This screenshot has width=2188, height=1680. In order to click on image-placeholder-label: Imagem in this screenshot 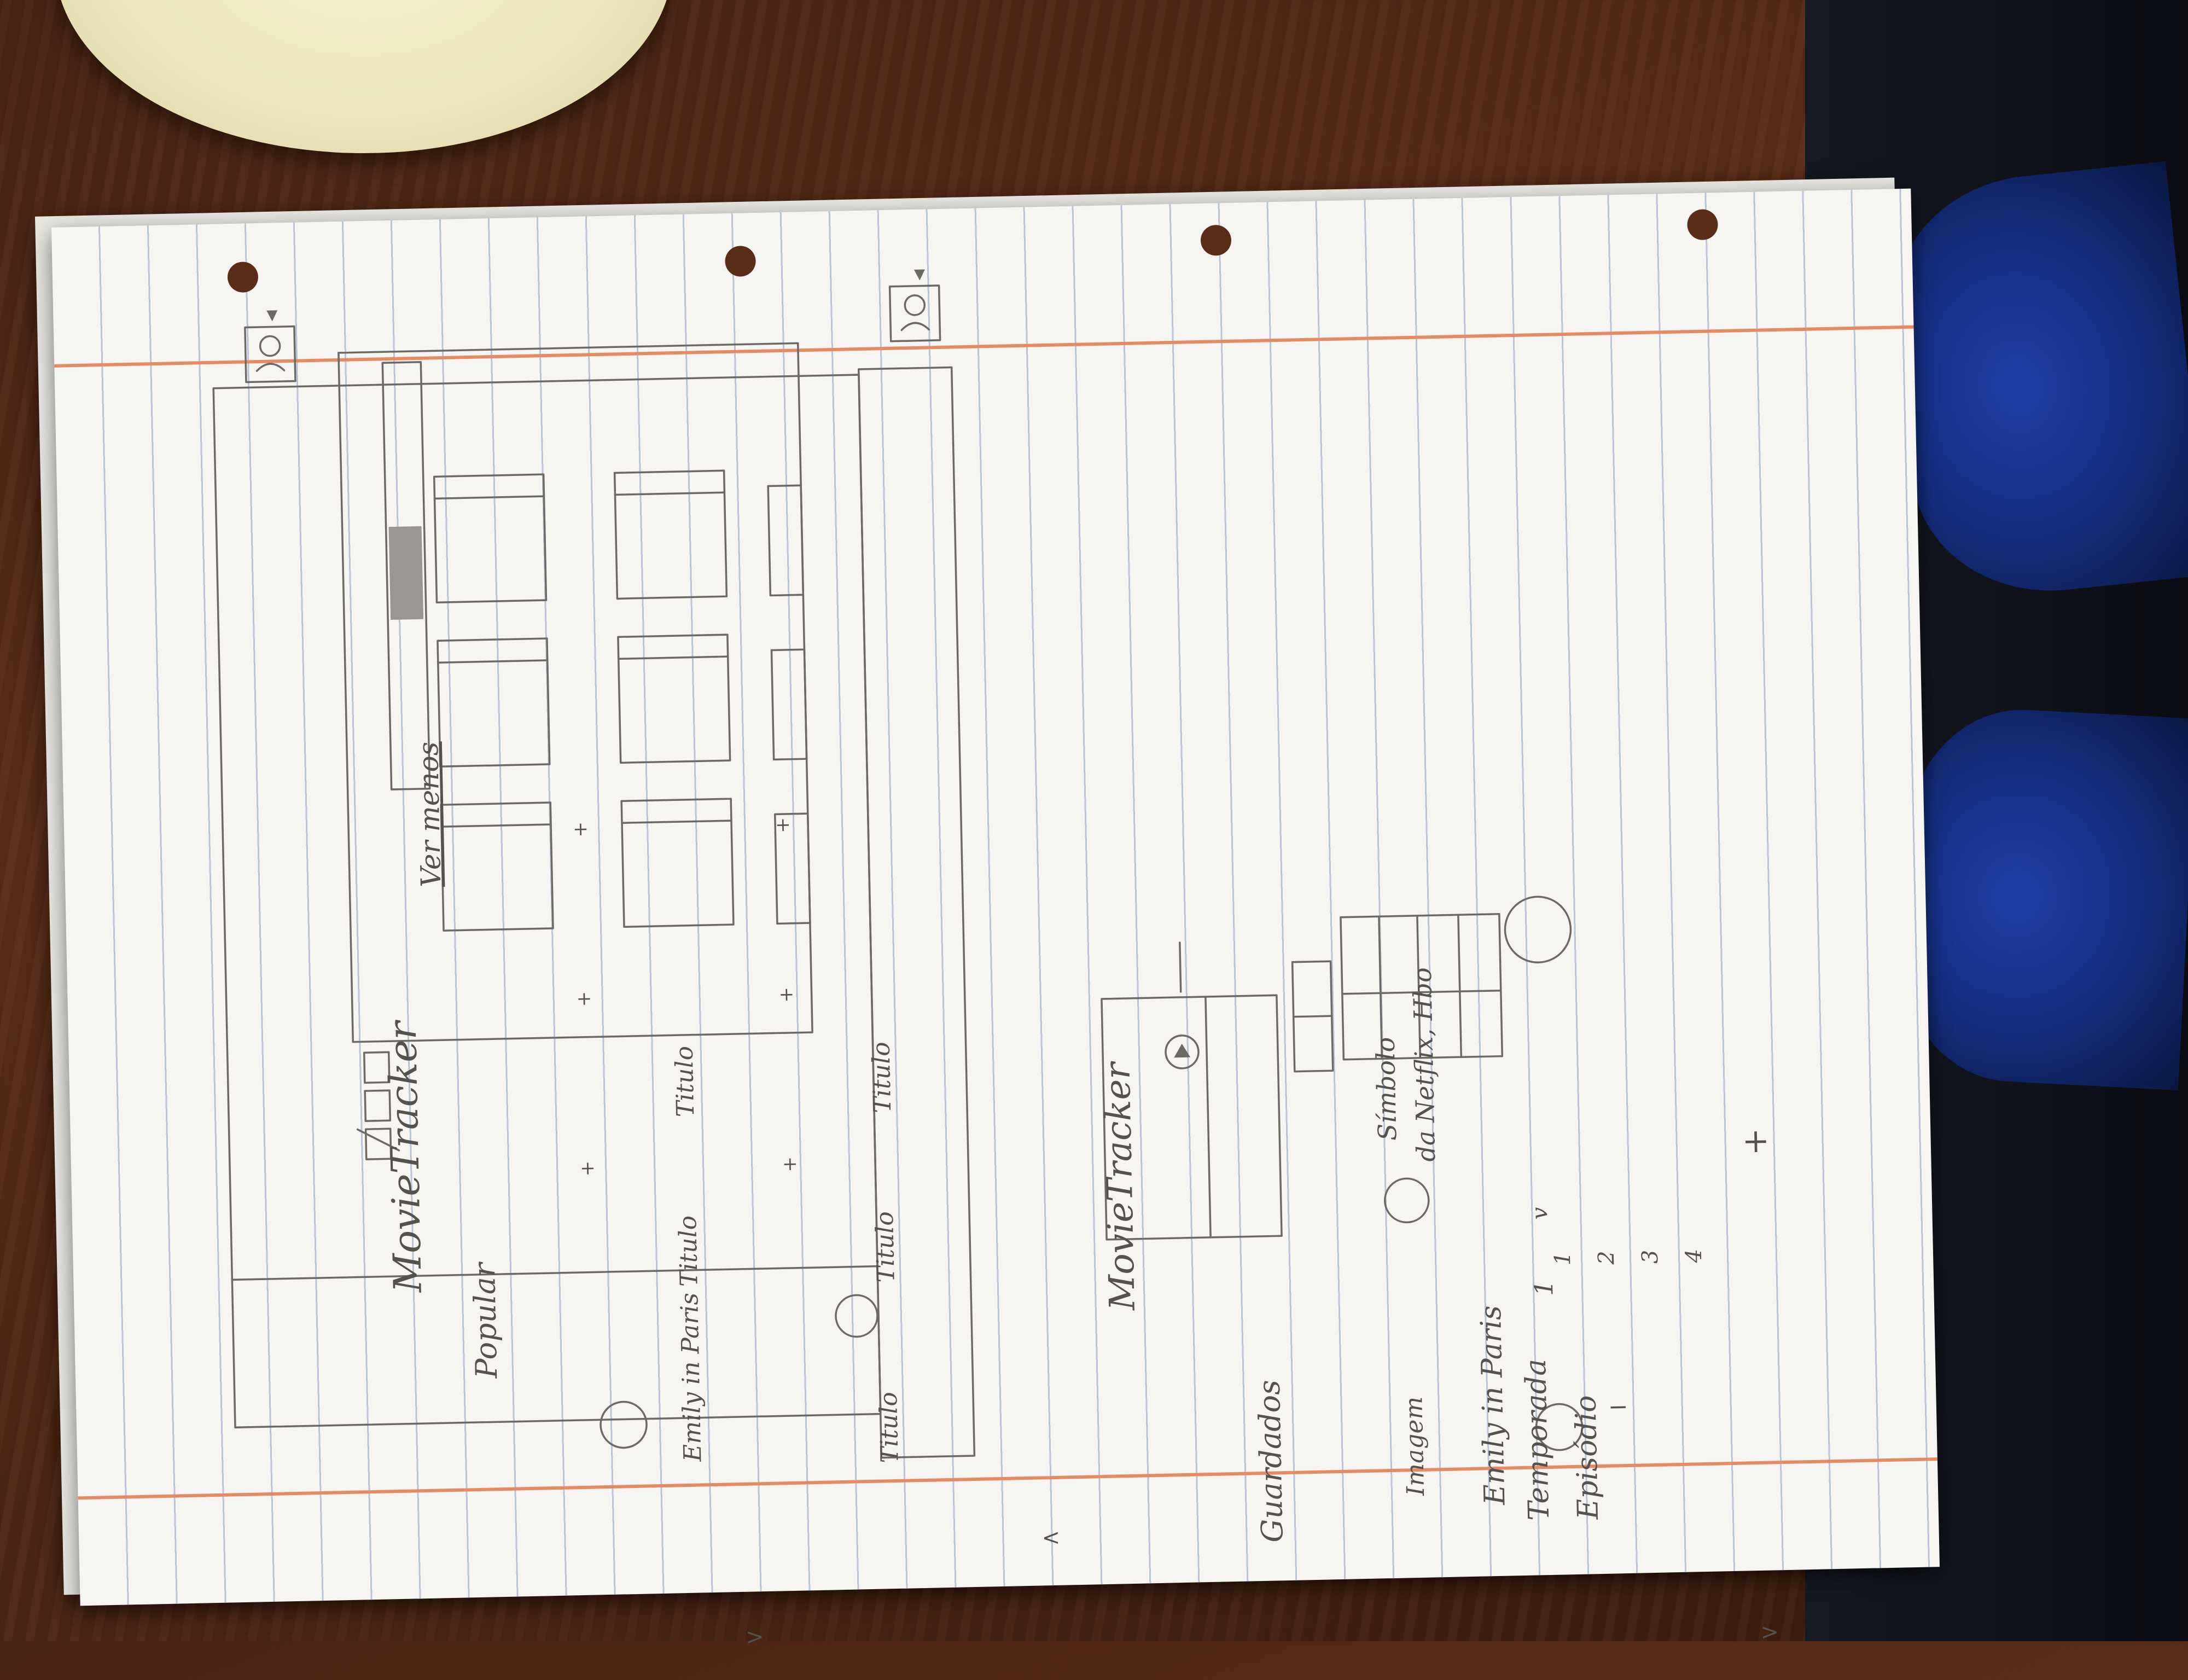, I will do `click(1415, 1446)`.